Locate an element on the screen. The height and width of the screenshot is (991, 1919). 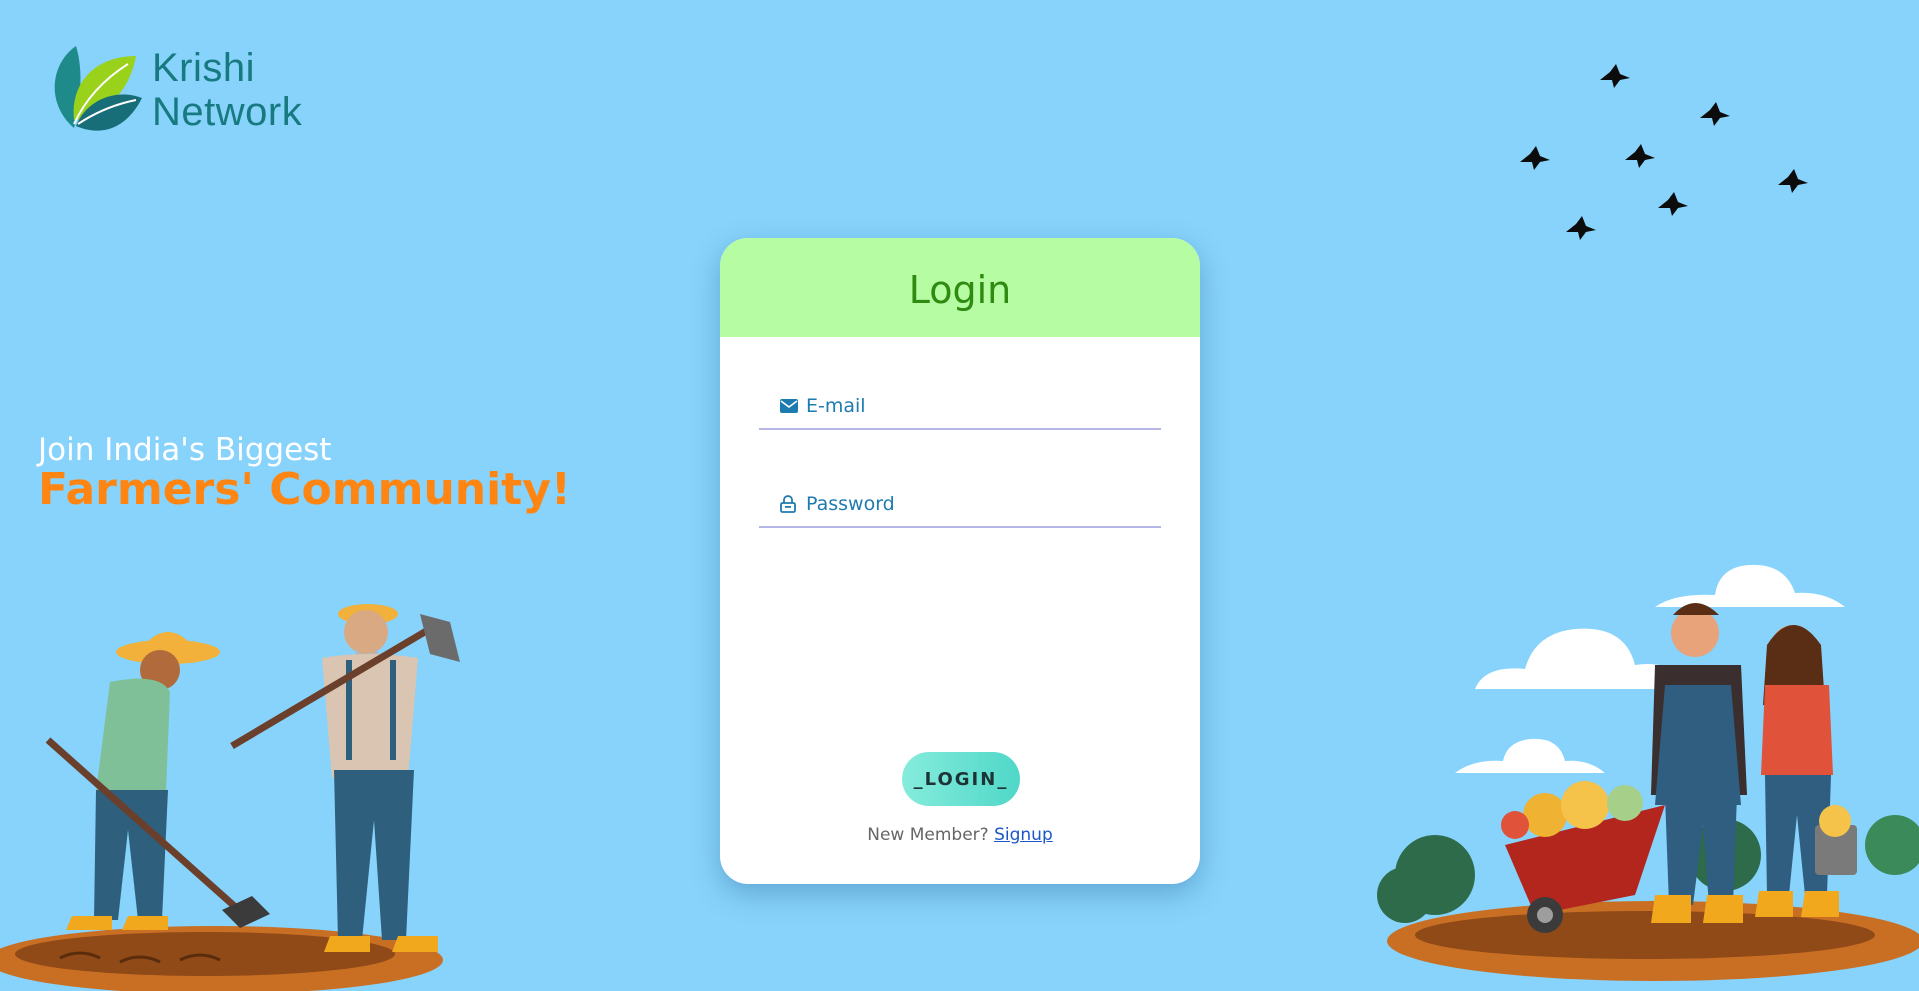
brand-logo: Krishi Network is located at coordinates (174, 90).